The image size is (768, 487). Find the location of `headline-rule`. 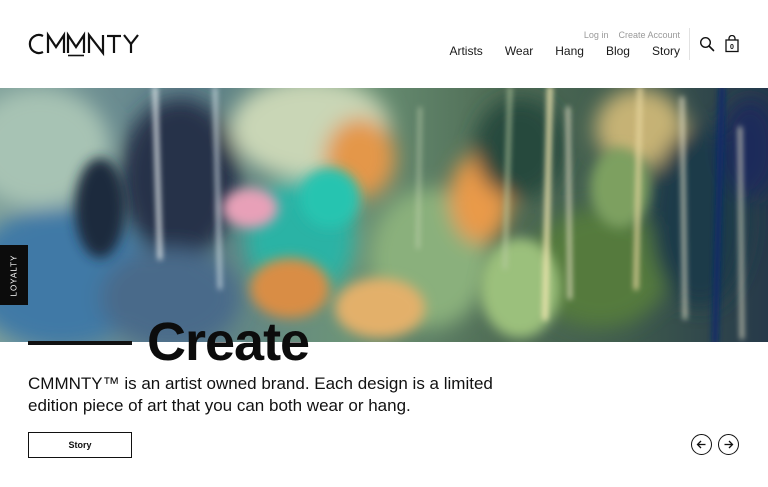

headline-rule is located at coordinates (80, 343).